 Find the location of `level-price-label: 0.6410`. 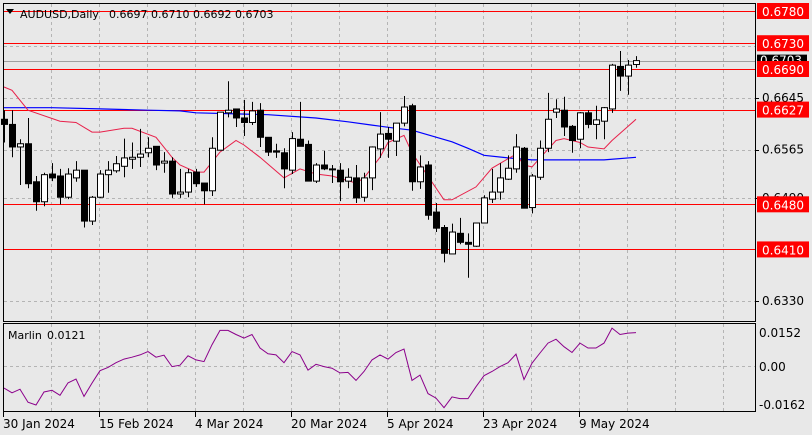

level-price-label: 0.6410 is located at coordinates (783, 250).